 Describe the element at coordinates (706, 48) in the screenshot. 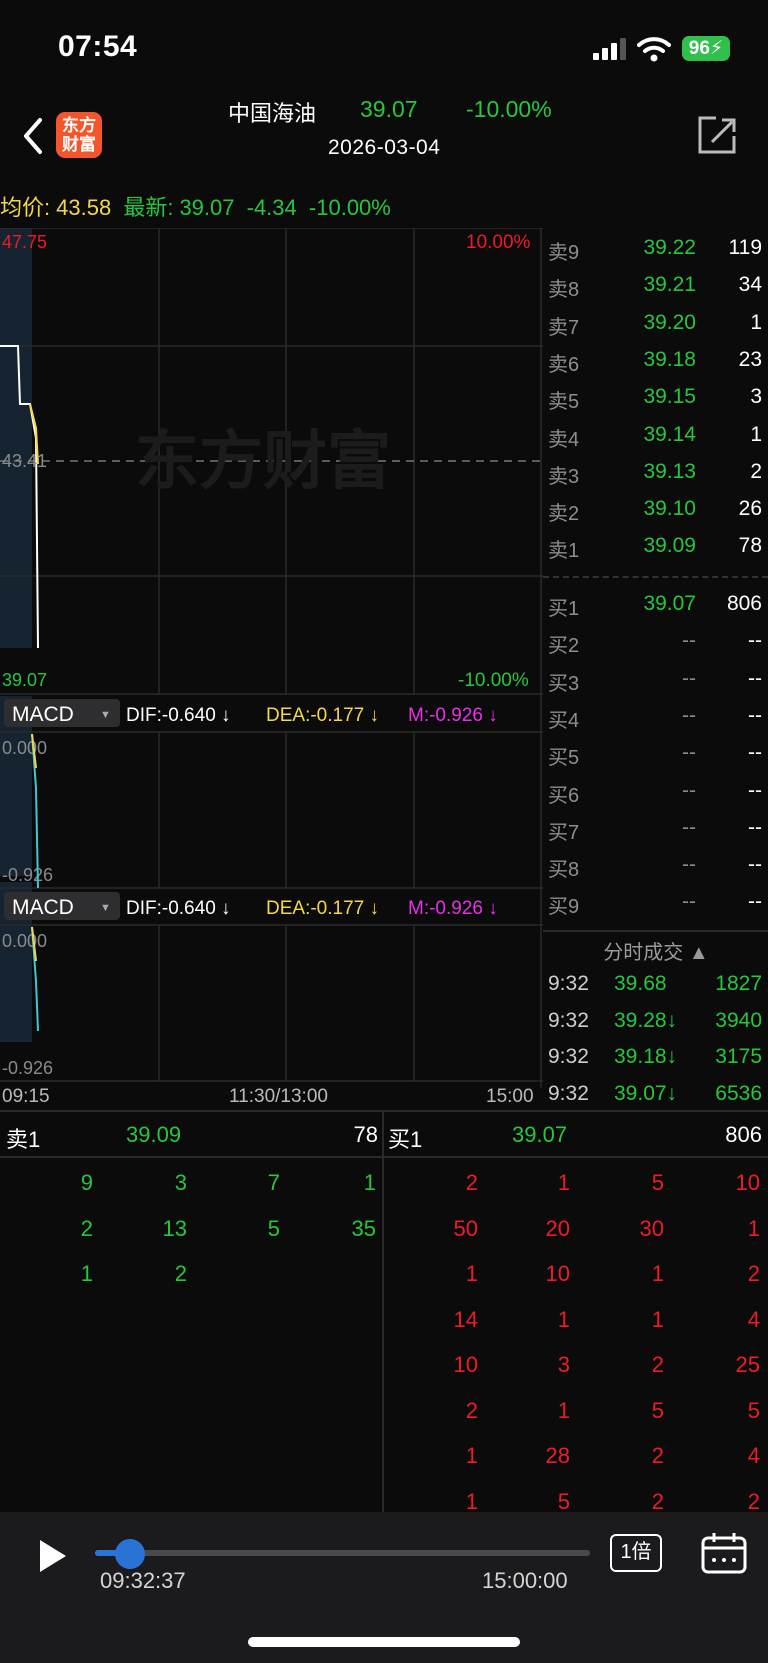

I see `battery-indicator: 96⚡` at that location.